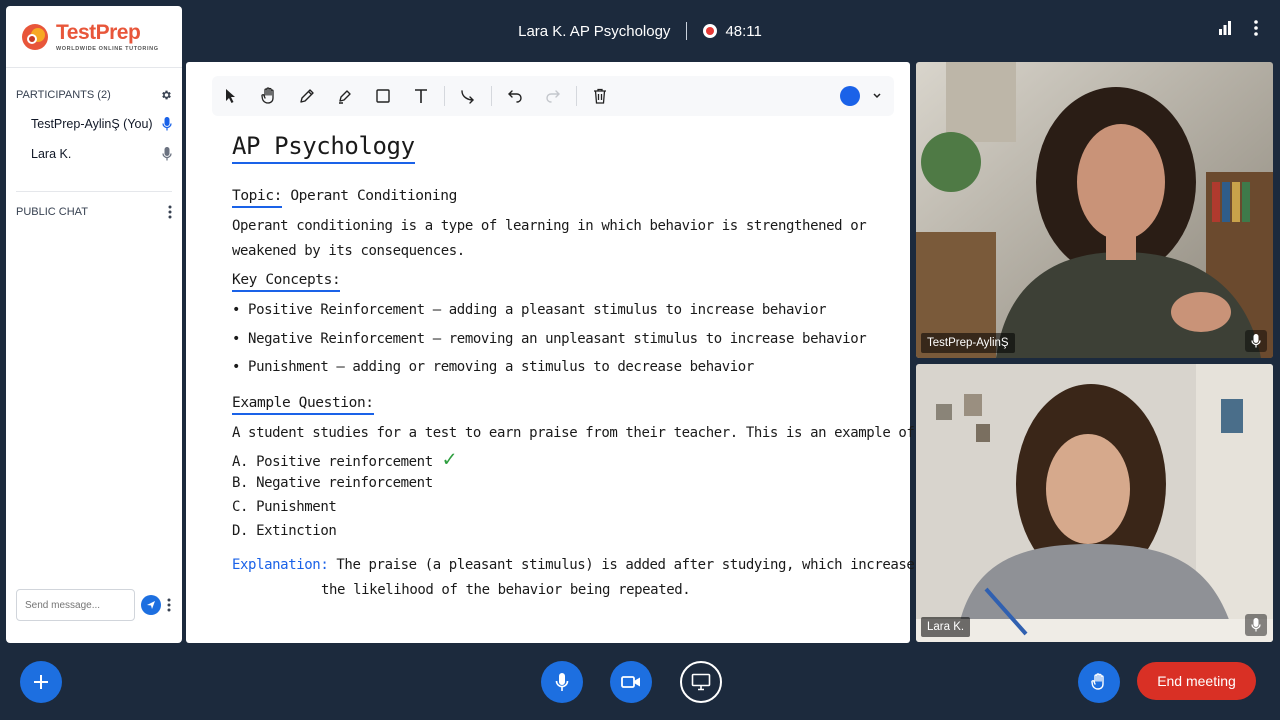  What do you see at coordinates (94, 154) in the screenshot?
I see `participant-row: Lara K.` at bounding box center [94, 154].